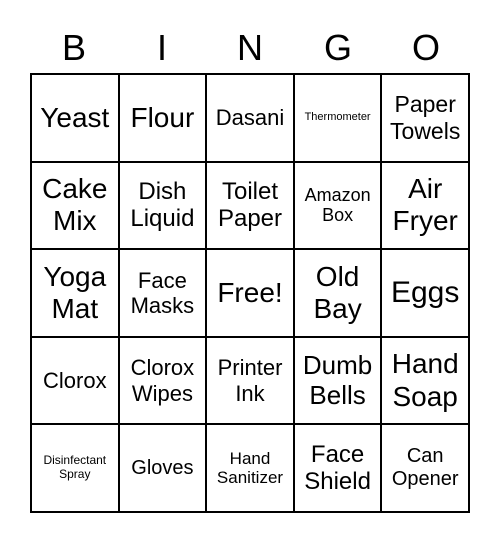  Describe the element at coordinates (162, 468) in the screenshot. I see `bingo-cell: Gloves` at that location.